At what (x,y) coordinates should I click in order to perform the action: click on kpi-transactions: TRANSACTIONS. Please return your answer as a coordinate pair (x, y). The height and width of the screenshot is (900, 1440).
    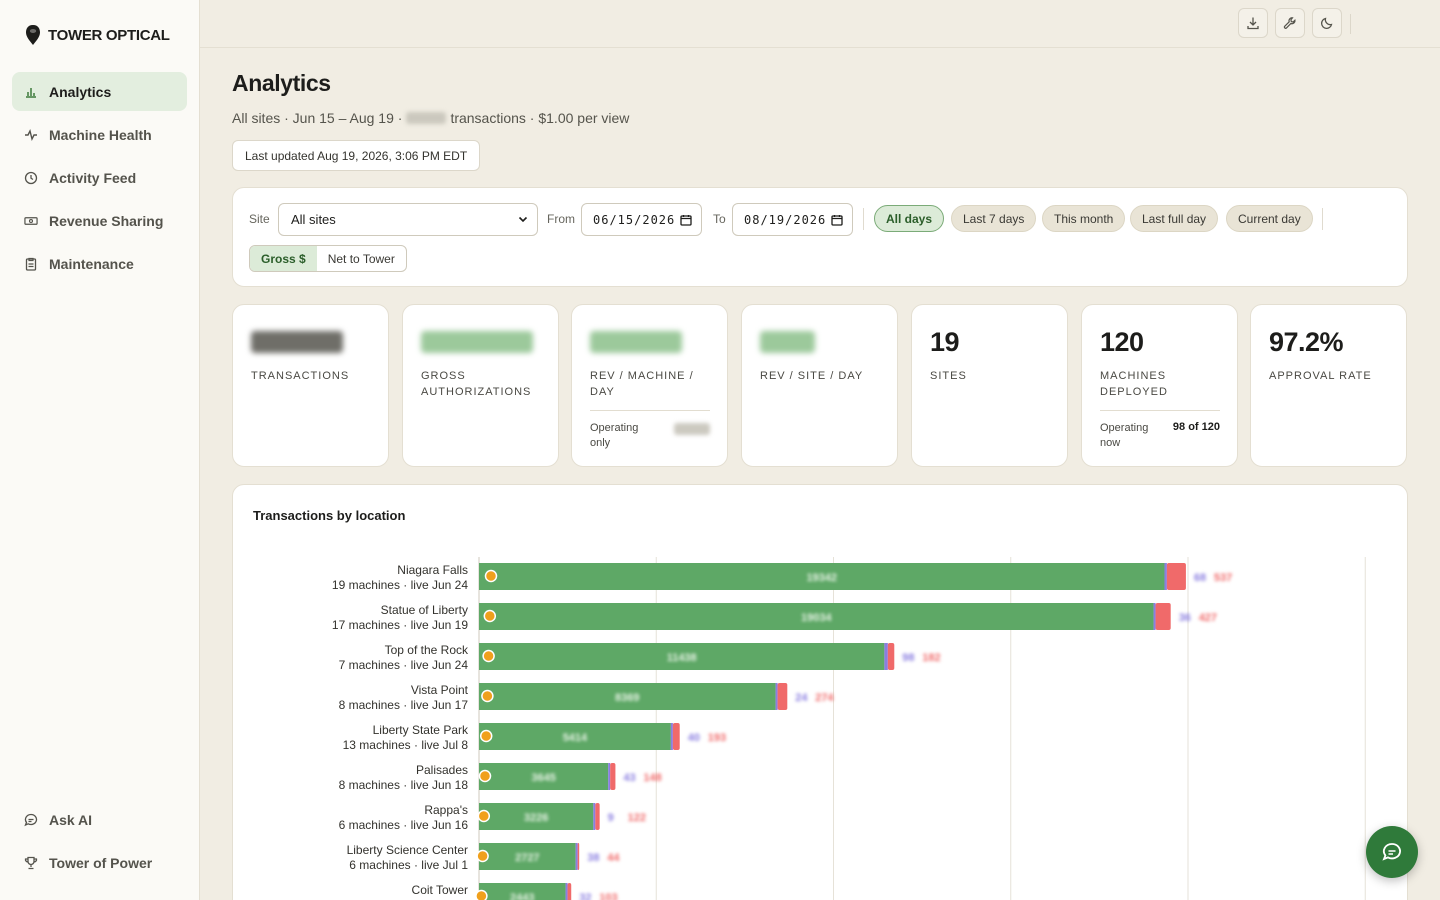
    Looking at the image, I should click on (310, 385).